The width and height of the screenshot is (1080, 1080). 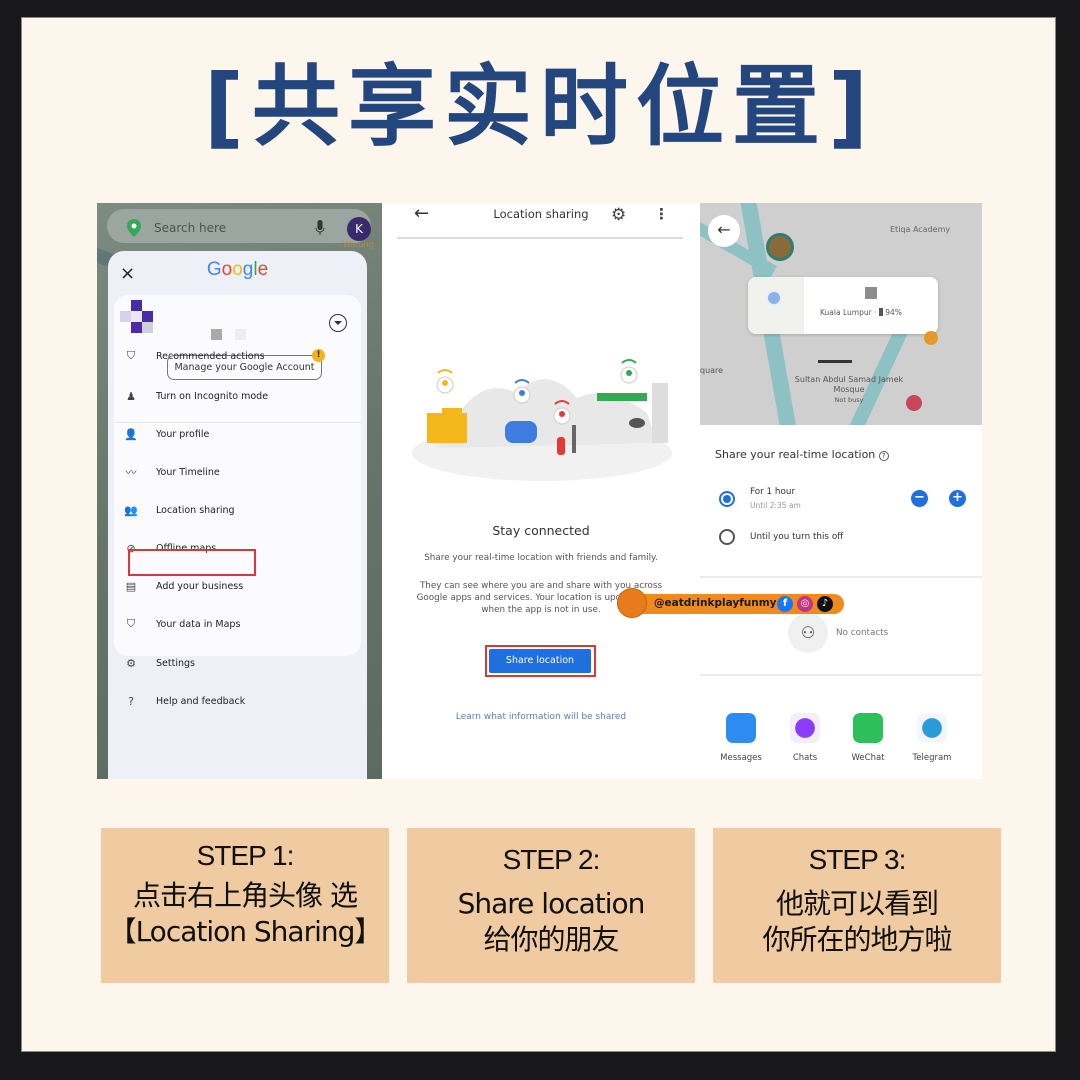 What do you see at coordinates (541, 717) in the screenshot?
I see `learn-more-link: Learn what information will be shared` at bounding box center [541, 717].